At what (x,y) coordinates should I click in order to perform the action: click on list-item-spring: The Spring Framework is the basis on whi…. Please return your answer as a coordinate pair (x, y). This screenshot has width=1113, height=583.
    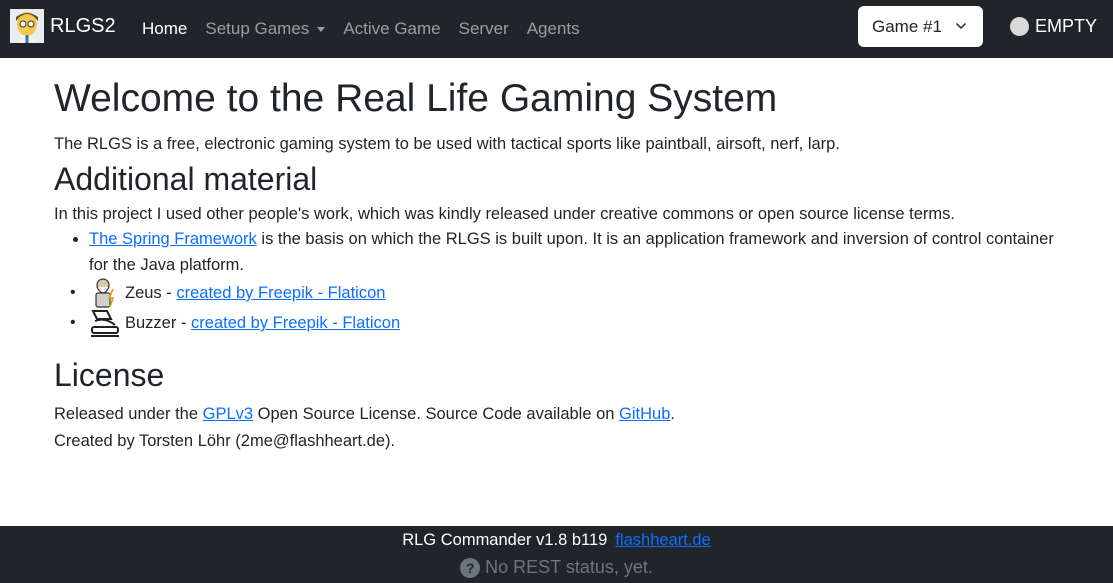
    Looking at the image, I should click on (576, 252).